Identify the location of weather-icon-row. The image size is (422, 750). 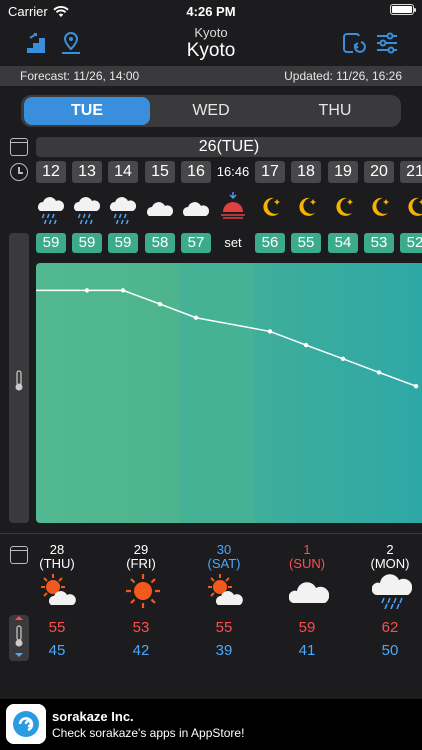
(211, 209).